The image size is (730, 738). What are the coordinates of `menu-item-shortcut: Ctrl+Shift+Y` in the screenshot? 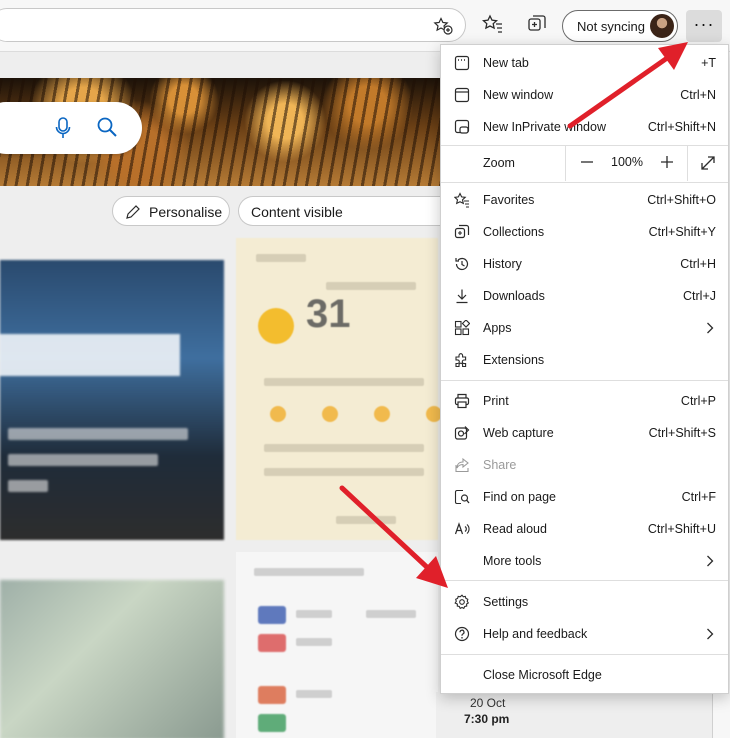 It's located at (682, 232).